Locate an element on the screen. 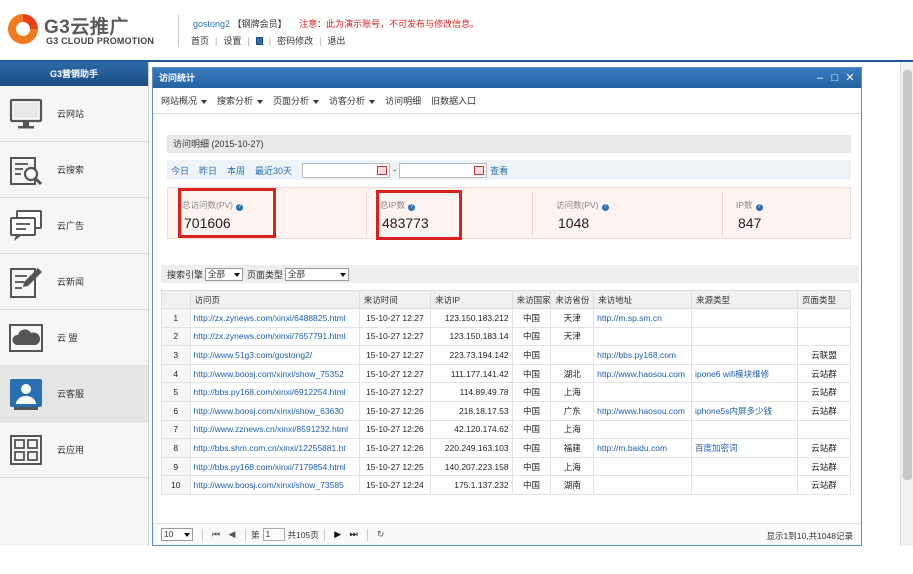  last-page-icon: ⏭ is located at coordinates (354, 534).